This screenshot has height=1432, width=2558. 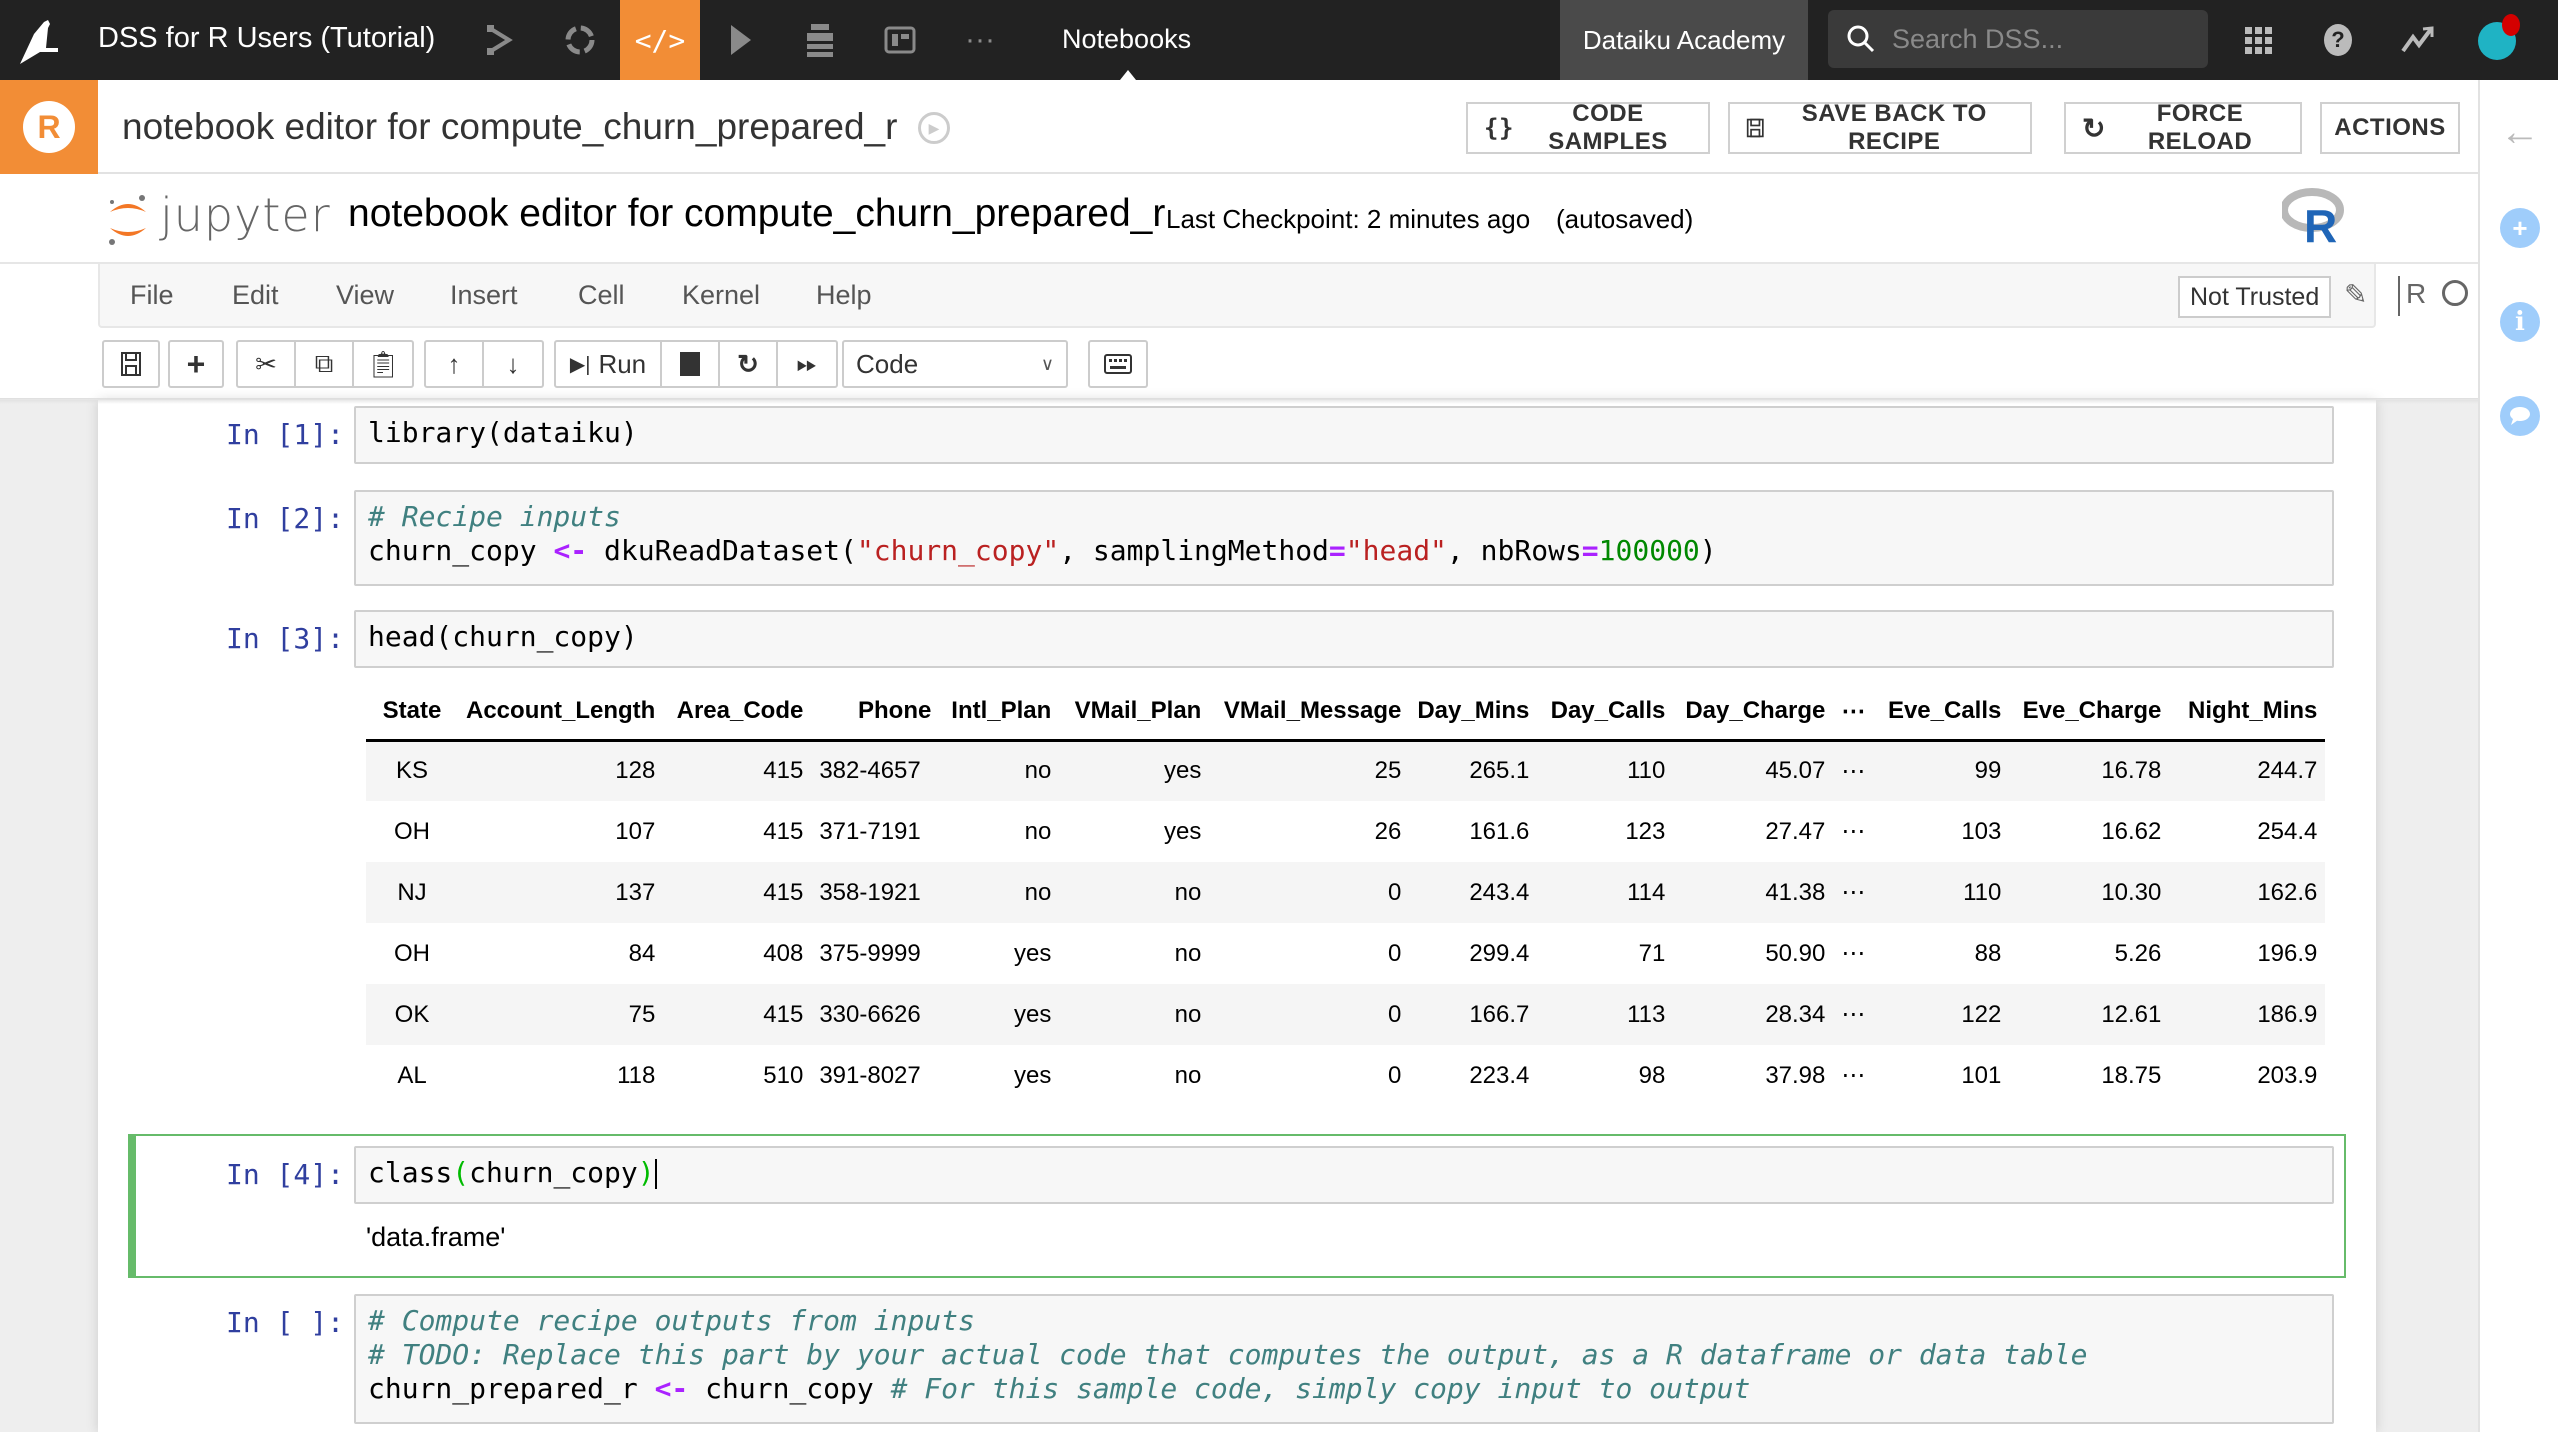 I want to click on recipes-icon, so click(x=580, y=40).